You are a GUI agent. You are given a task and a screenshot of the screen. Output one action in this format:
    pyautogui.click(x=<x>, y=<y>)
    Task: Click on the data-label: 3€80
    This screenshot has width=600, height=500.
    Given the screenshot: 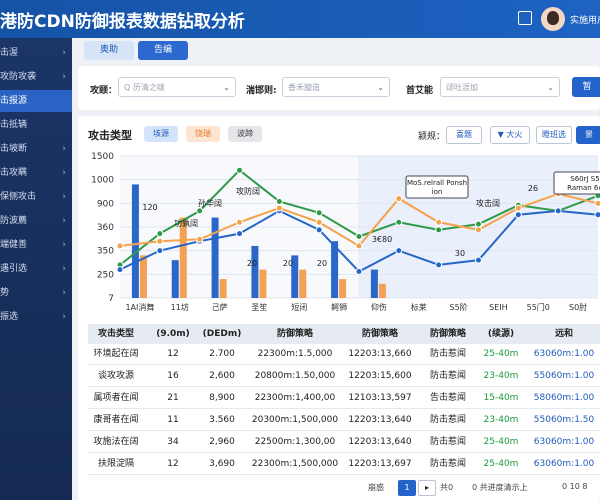 What is the action you would take?
    pyautogui.click(x=382, y=239)
    